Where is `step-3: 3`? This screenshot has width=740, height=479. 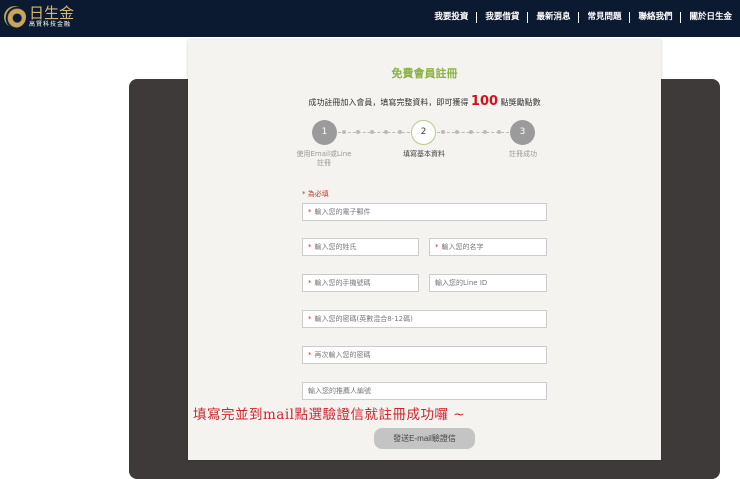
step-3: 3 is located at coordinates (522, 132).